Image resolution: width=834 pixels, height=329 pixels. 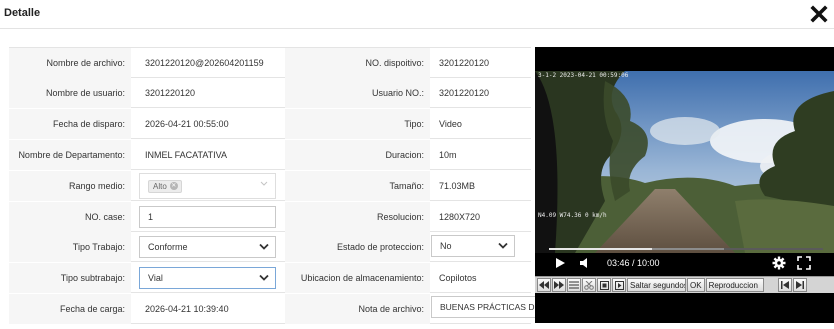 What do you see at coordinates (819, 14) in the screenshot?
I see `close-icon` at bounding box center [819, 14].